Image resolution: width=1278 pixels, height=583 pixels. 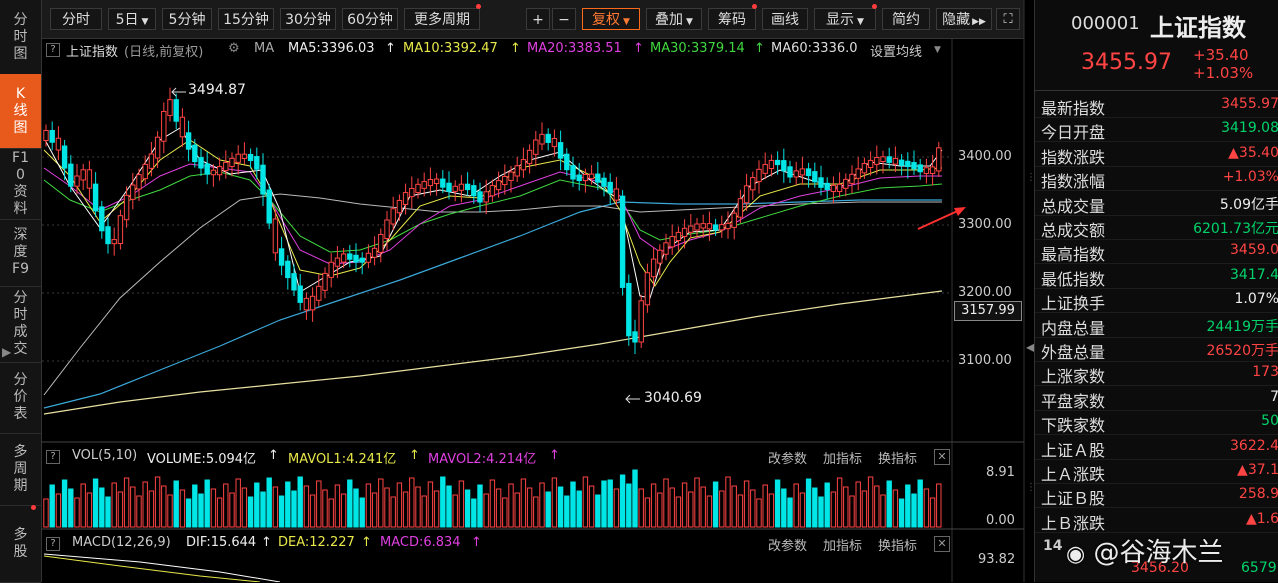 I want to click on macd-change-params-button: 改参数, so click(x=787, y=544).